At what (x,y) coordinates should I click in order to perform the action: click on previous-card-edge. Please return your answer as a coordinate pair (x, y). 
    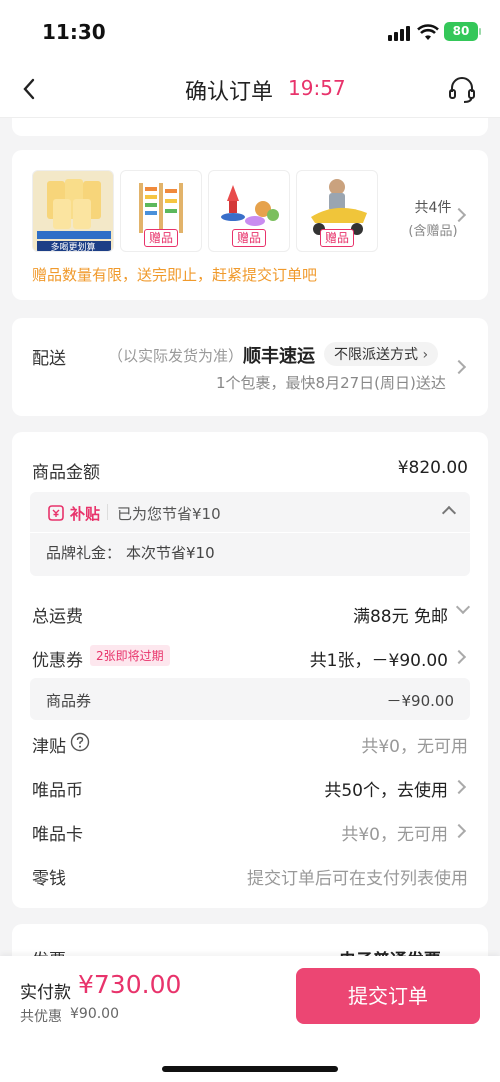
    Looking at the image, I should click on (250, 127).